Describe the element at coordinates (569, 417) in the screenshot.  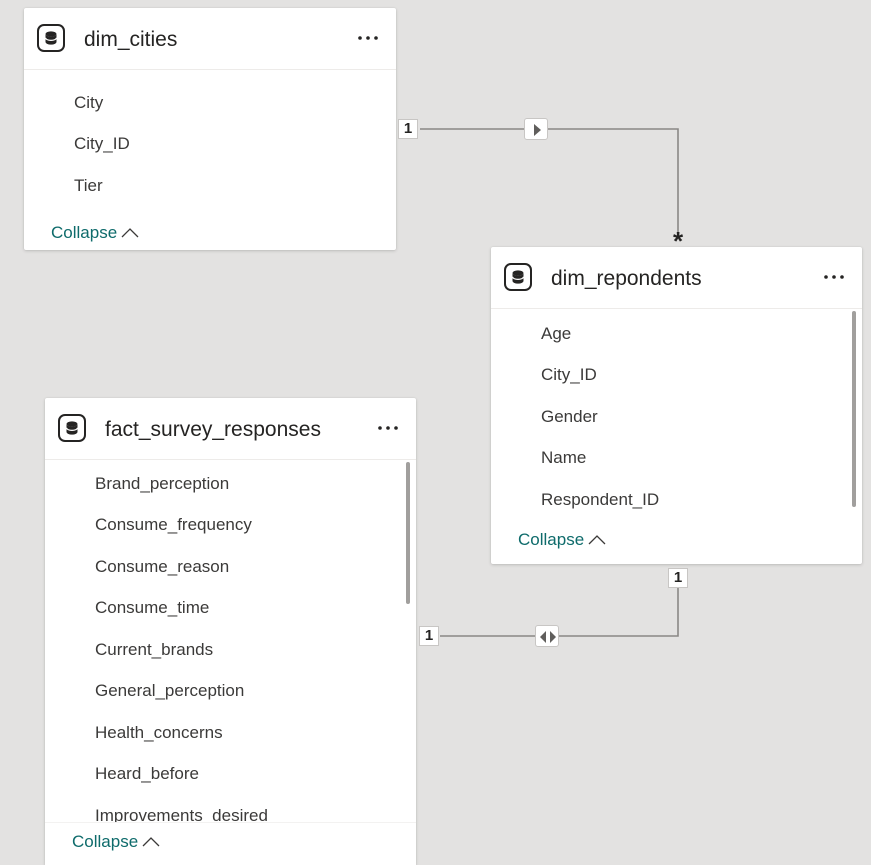
I see `field-item: Gender` at that location.